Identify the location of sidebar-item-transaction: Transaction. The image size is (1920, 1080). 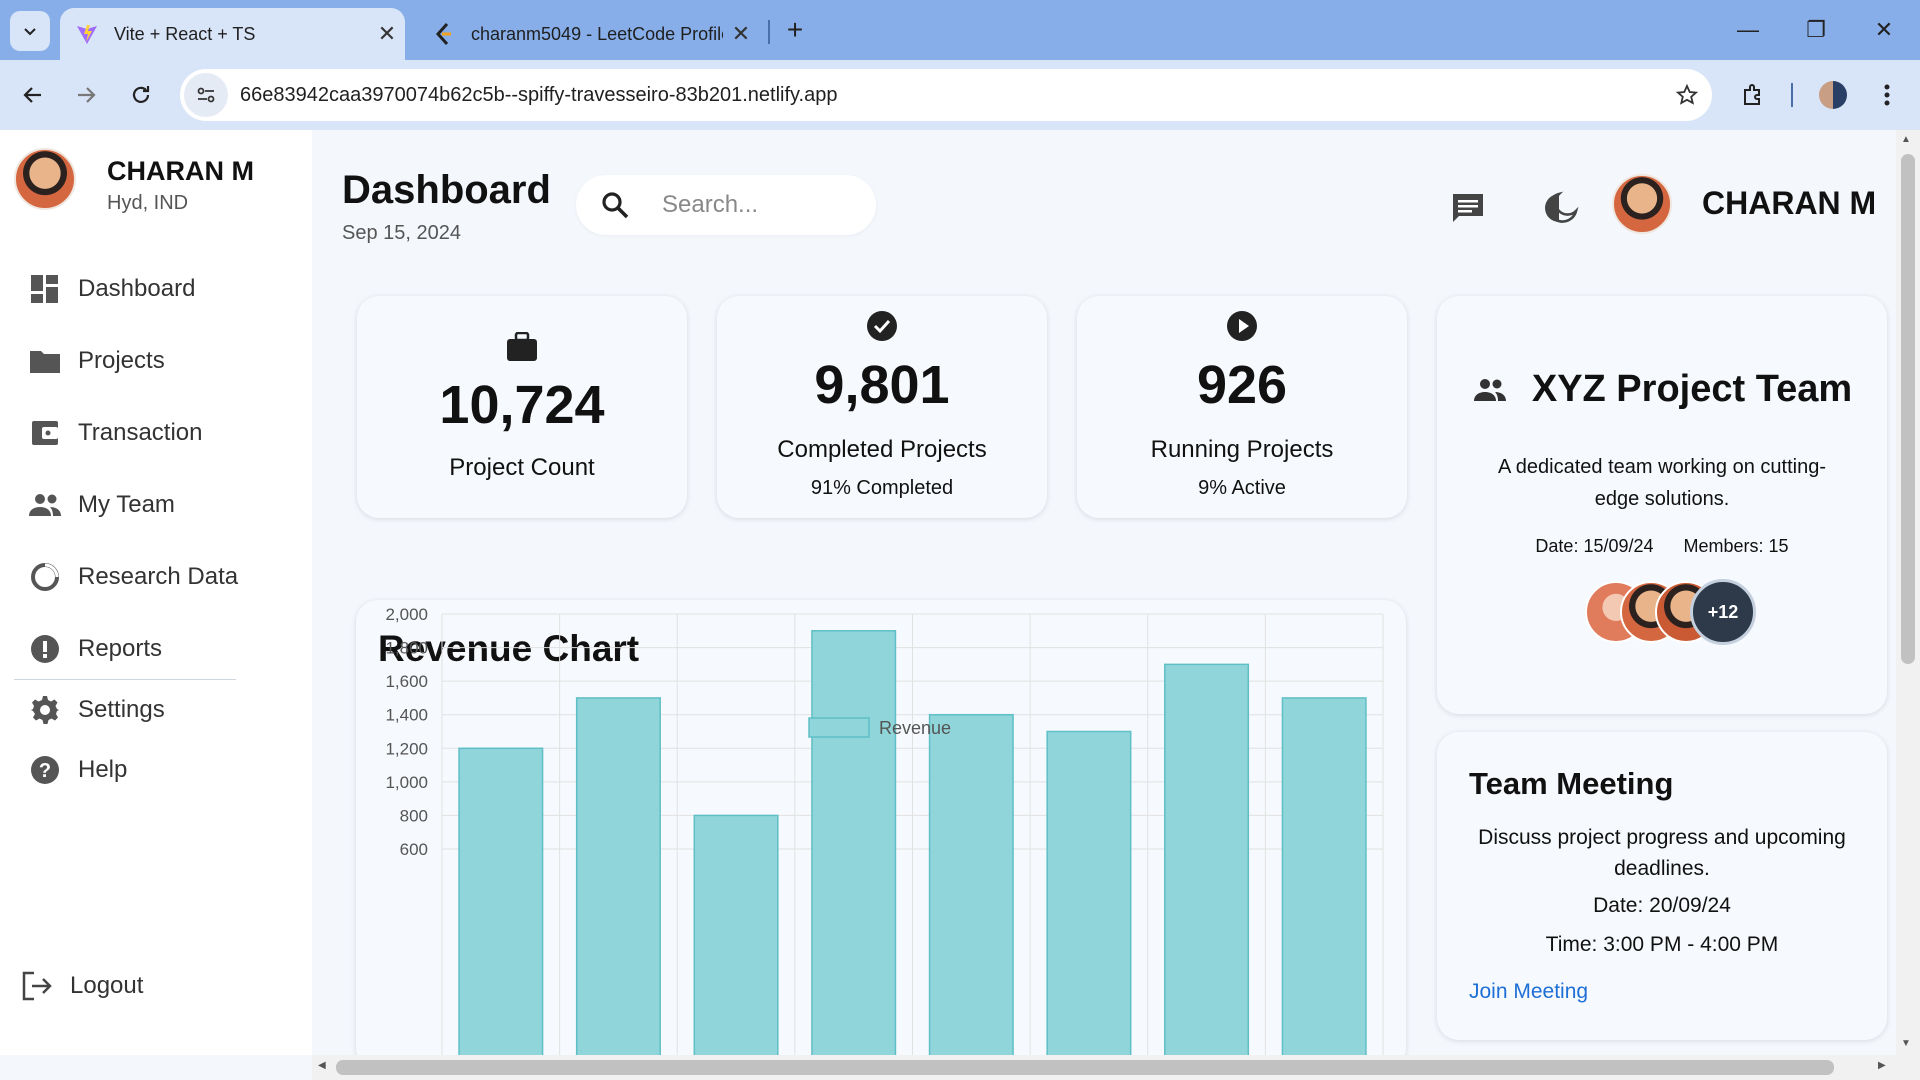
(115, 433).